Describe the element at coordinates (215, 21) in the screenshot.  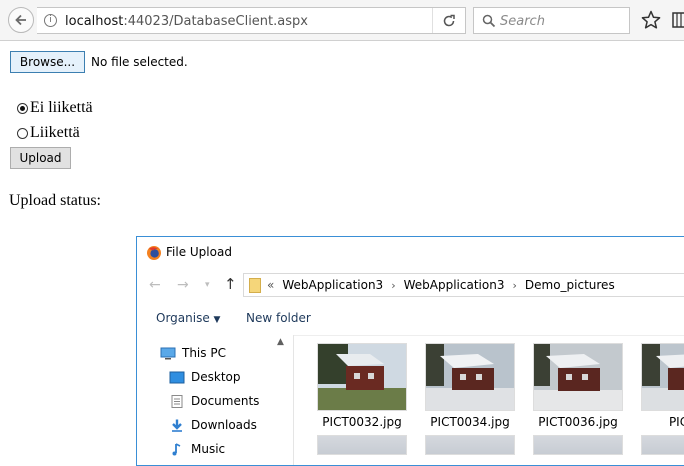
I see `url-path: :44023/DatabaseClient.aspx` at that location.